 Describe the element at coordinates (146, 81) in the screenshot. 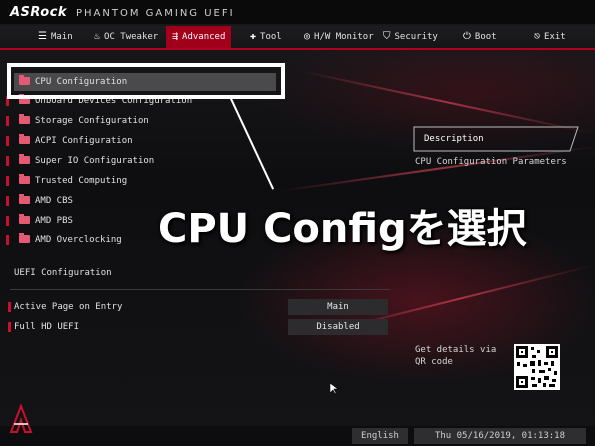

I see `annotation-highlight-box` at that location.